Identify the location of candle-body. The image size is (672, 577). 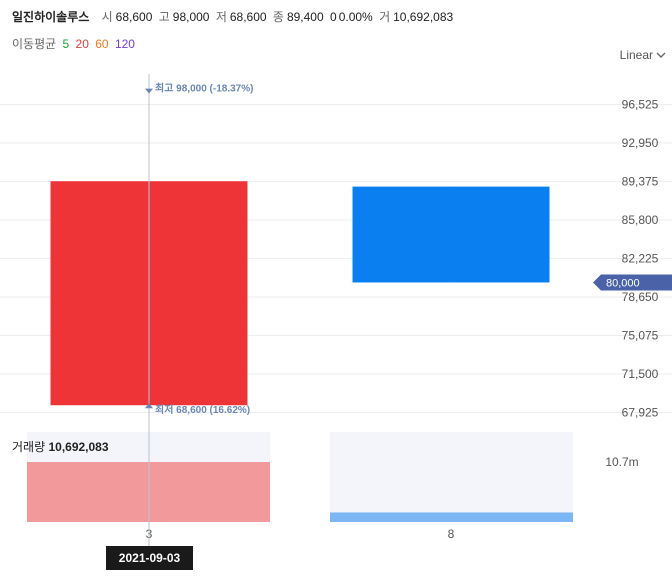
(451, 234).